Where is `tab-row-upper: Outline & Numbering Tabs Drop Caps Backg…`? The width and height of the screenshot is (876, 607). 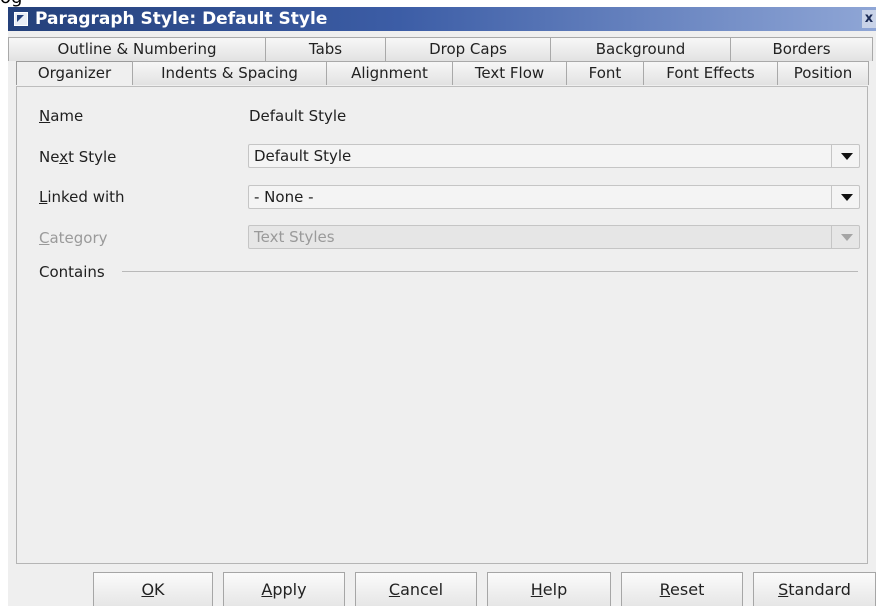 tab-row-upper: Outline & Numbering Tabs Drop Caps Backg… is located at coordinates (440, 49).